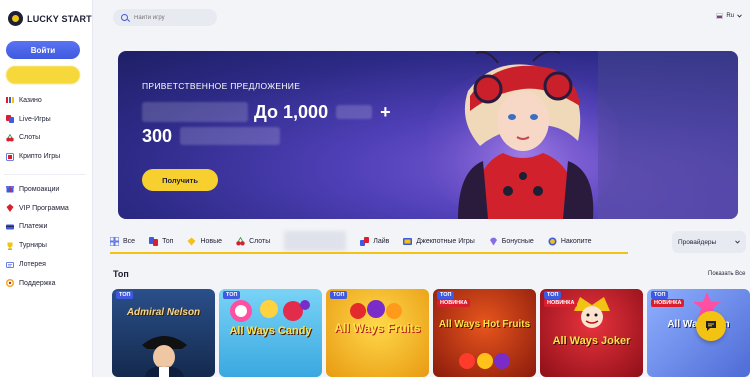  Describe the element at coordinates (59, 18) in the screenshot. I see `brand-name: LUCKY START` at that location.